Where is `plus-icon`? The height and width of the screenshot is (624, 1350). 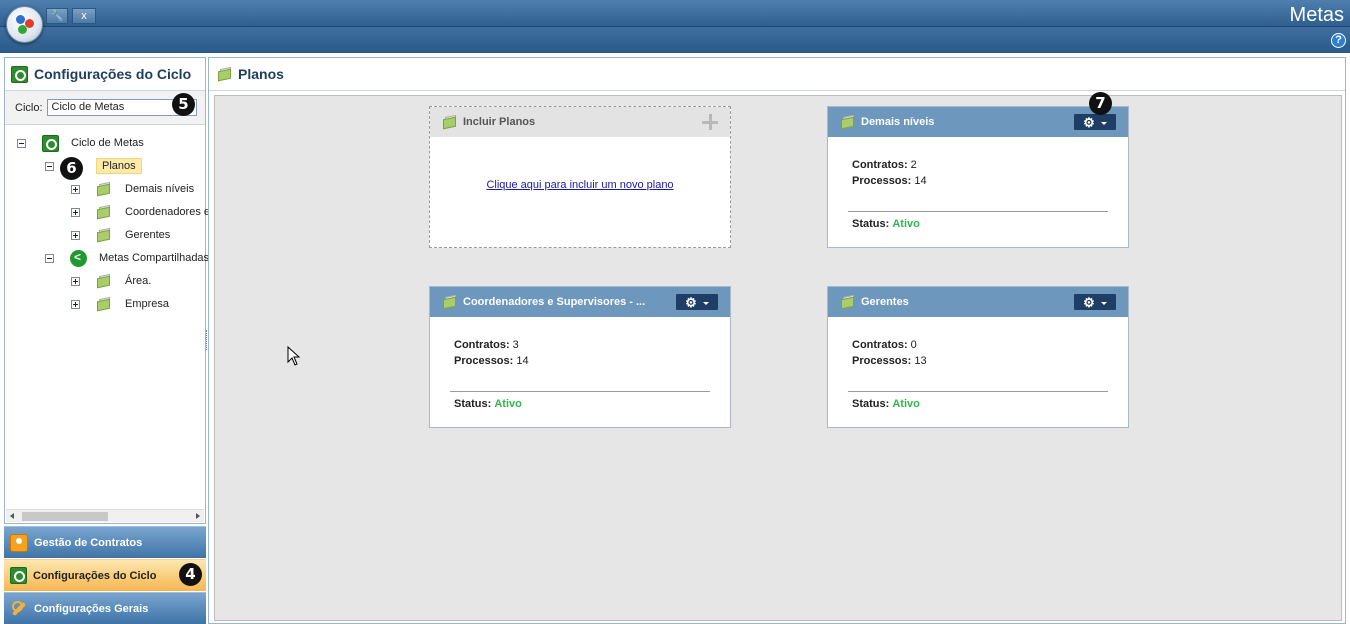
plus-icon is located at coordinates (710, 122).